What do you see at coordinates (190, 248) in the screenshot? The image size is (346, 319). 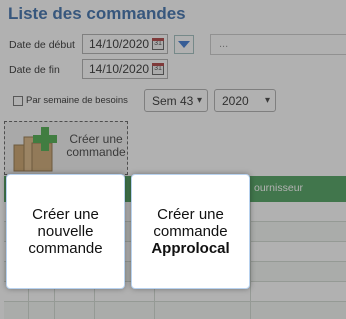 I see `approlocal-label: Approlocal` at bounding box center [190, 248].